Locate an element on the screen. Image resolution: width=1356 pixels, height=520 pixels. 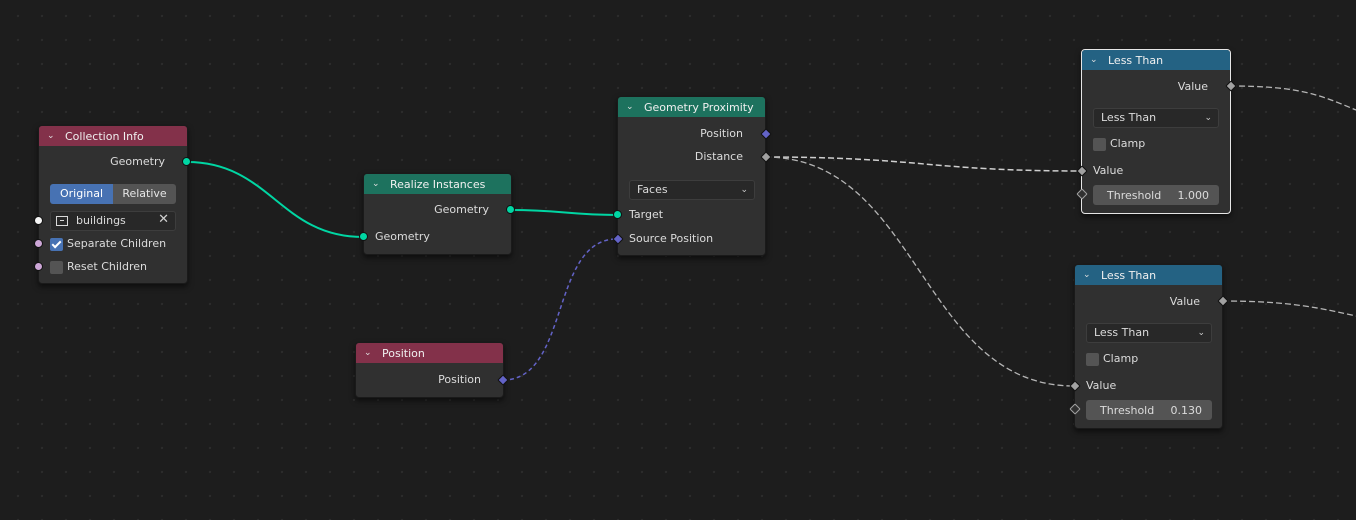
relative-button: Relative is located at coordinates (144, 194).